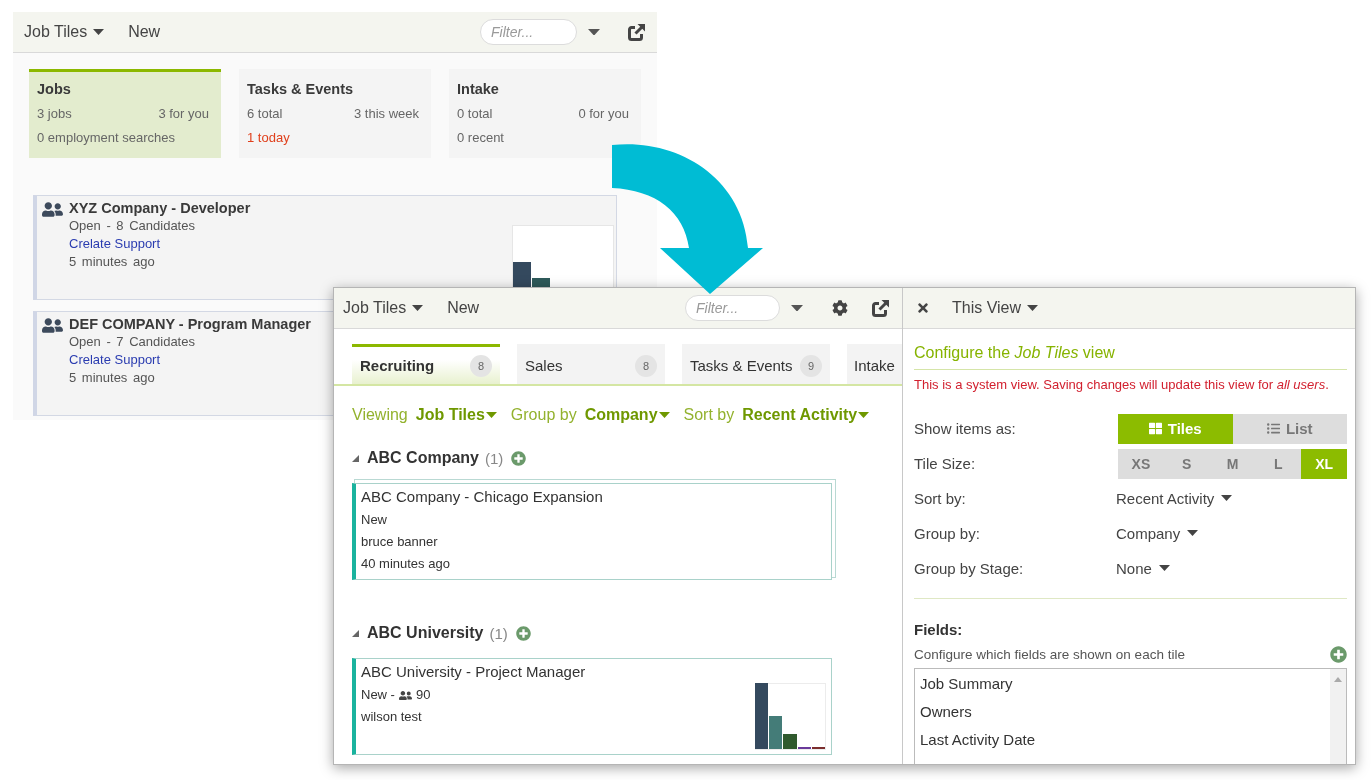 This screenshot has height=780, width=1372. What do you see at coordinates (406, 564) in the screenshot?
I see `updated-time: 40 minutes ago` at bounding box center [406, 564].